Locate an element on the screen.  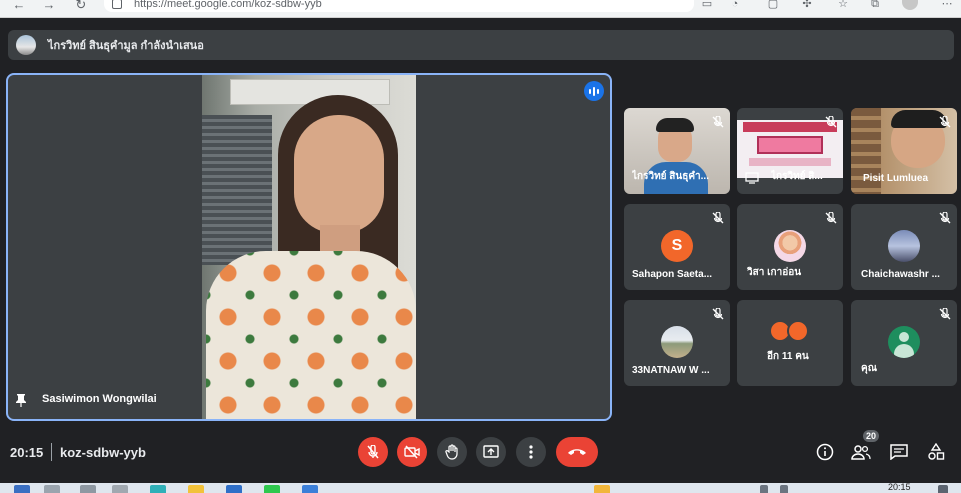
favorites-icon: ☆ is located at coordinates (843, 5).